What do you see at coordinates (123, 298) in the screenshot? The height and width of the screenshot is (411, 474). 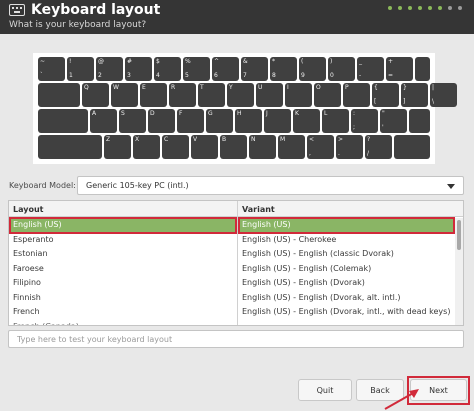 I see `list-item: Finnish` at bounding box center [123, 298].